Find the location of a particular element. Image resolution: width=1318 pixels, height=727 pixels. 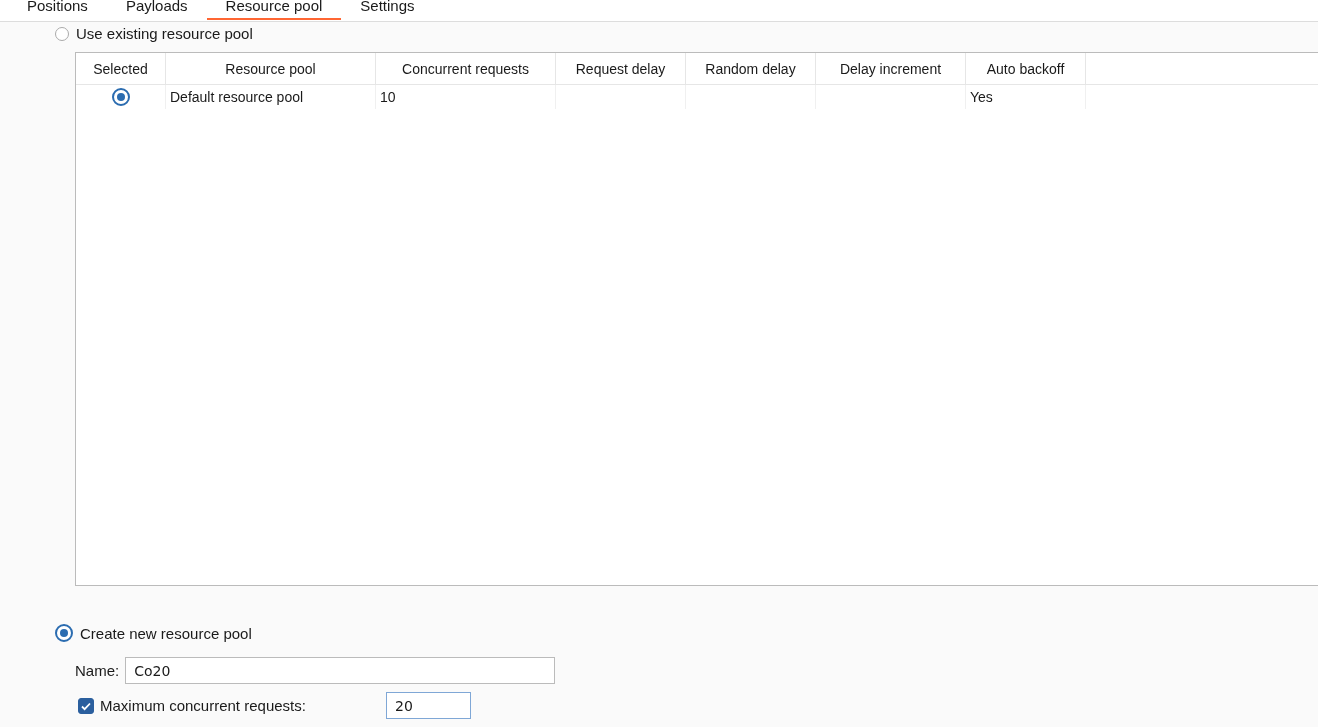

column-header: Random delay is located at coordinates (751, 68).